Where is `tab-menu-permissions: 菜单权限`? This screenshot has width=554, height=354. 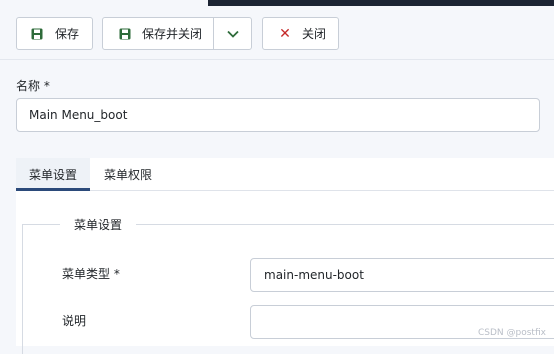 tab-menu-permissions: 菜单权限 is located at coordinates (128, 174).